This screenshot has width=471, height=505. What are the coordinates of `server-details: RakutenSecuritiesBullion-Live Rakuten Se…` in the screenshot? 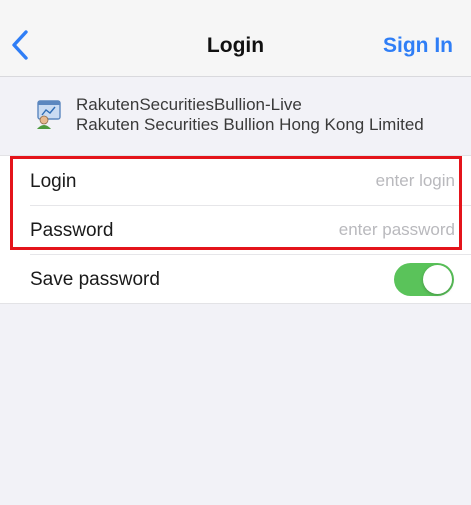 It's located at (250, 115).